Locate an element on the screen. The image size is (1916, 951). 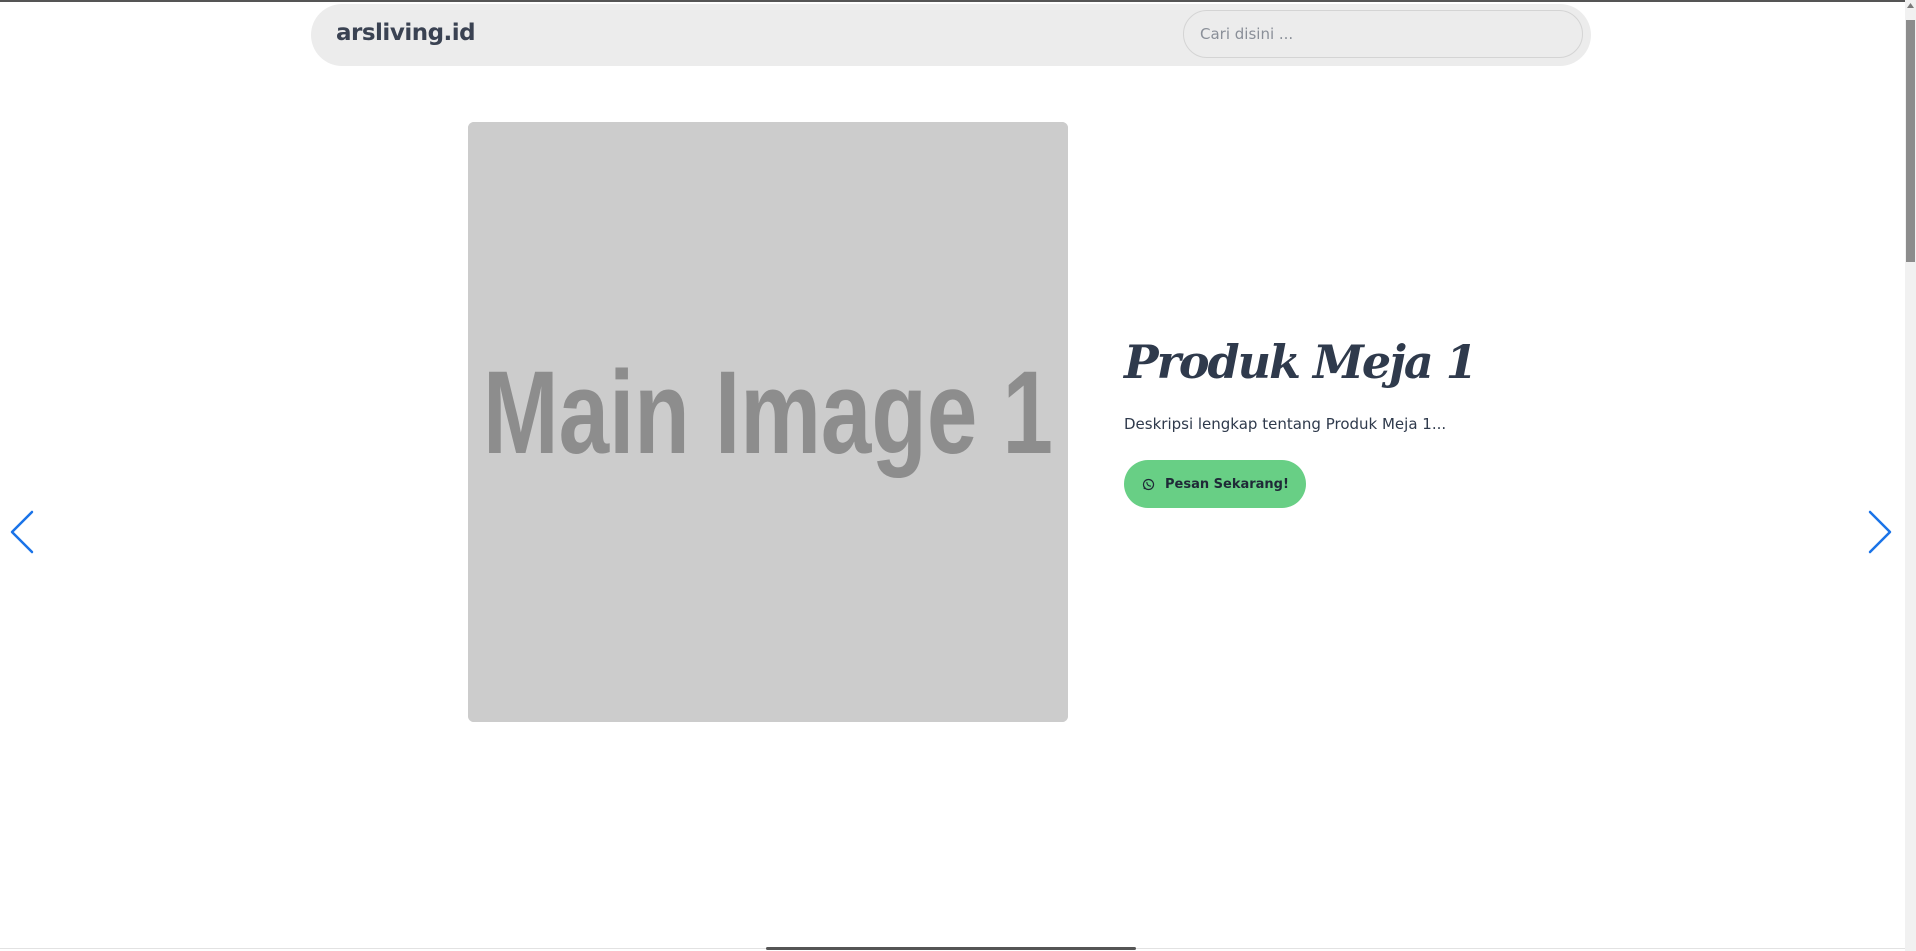
order-now-button: Pesan Sekarang! is located at coordinates (1215, 484).